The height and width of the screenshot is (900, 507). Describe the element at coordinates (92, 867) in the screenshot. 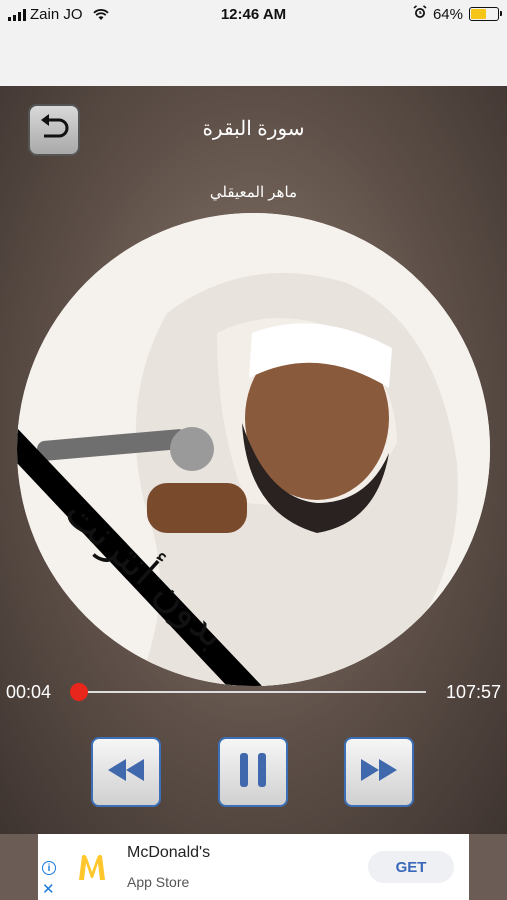

I see `mcdonalds-logo` at that location.